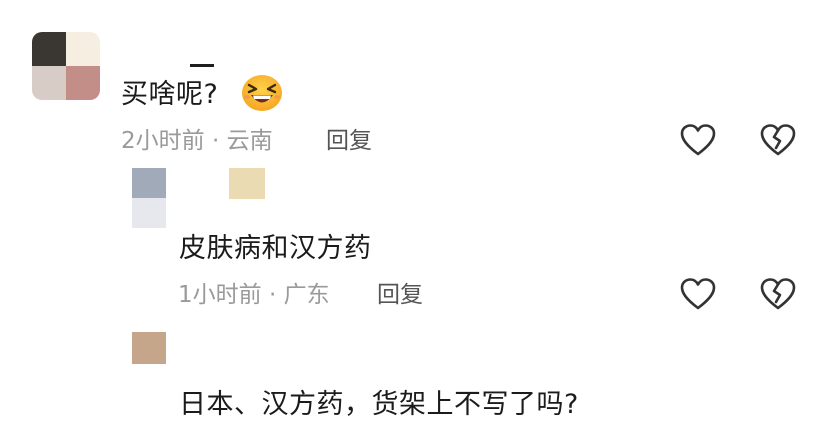  What do you see at coordinates (275, 248) in the screenshot?
I see `reply-text: 皮肤病和汉方药` at bounding box center [275, 248].